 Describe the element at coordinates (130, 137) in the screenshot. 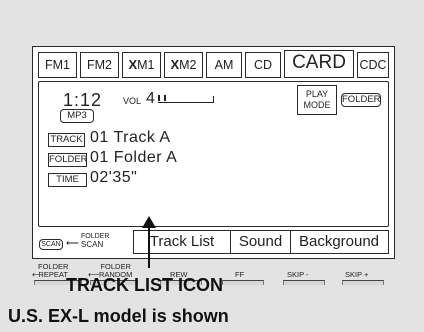

I see `track-line: 01 Track A` at that location.